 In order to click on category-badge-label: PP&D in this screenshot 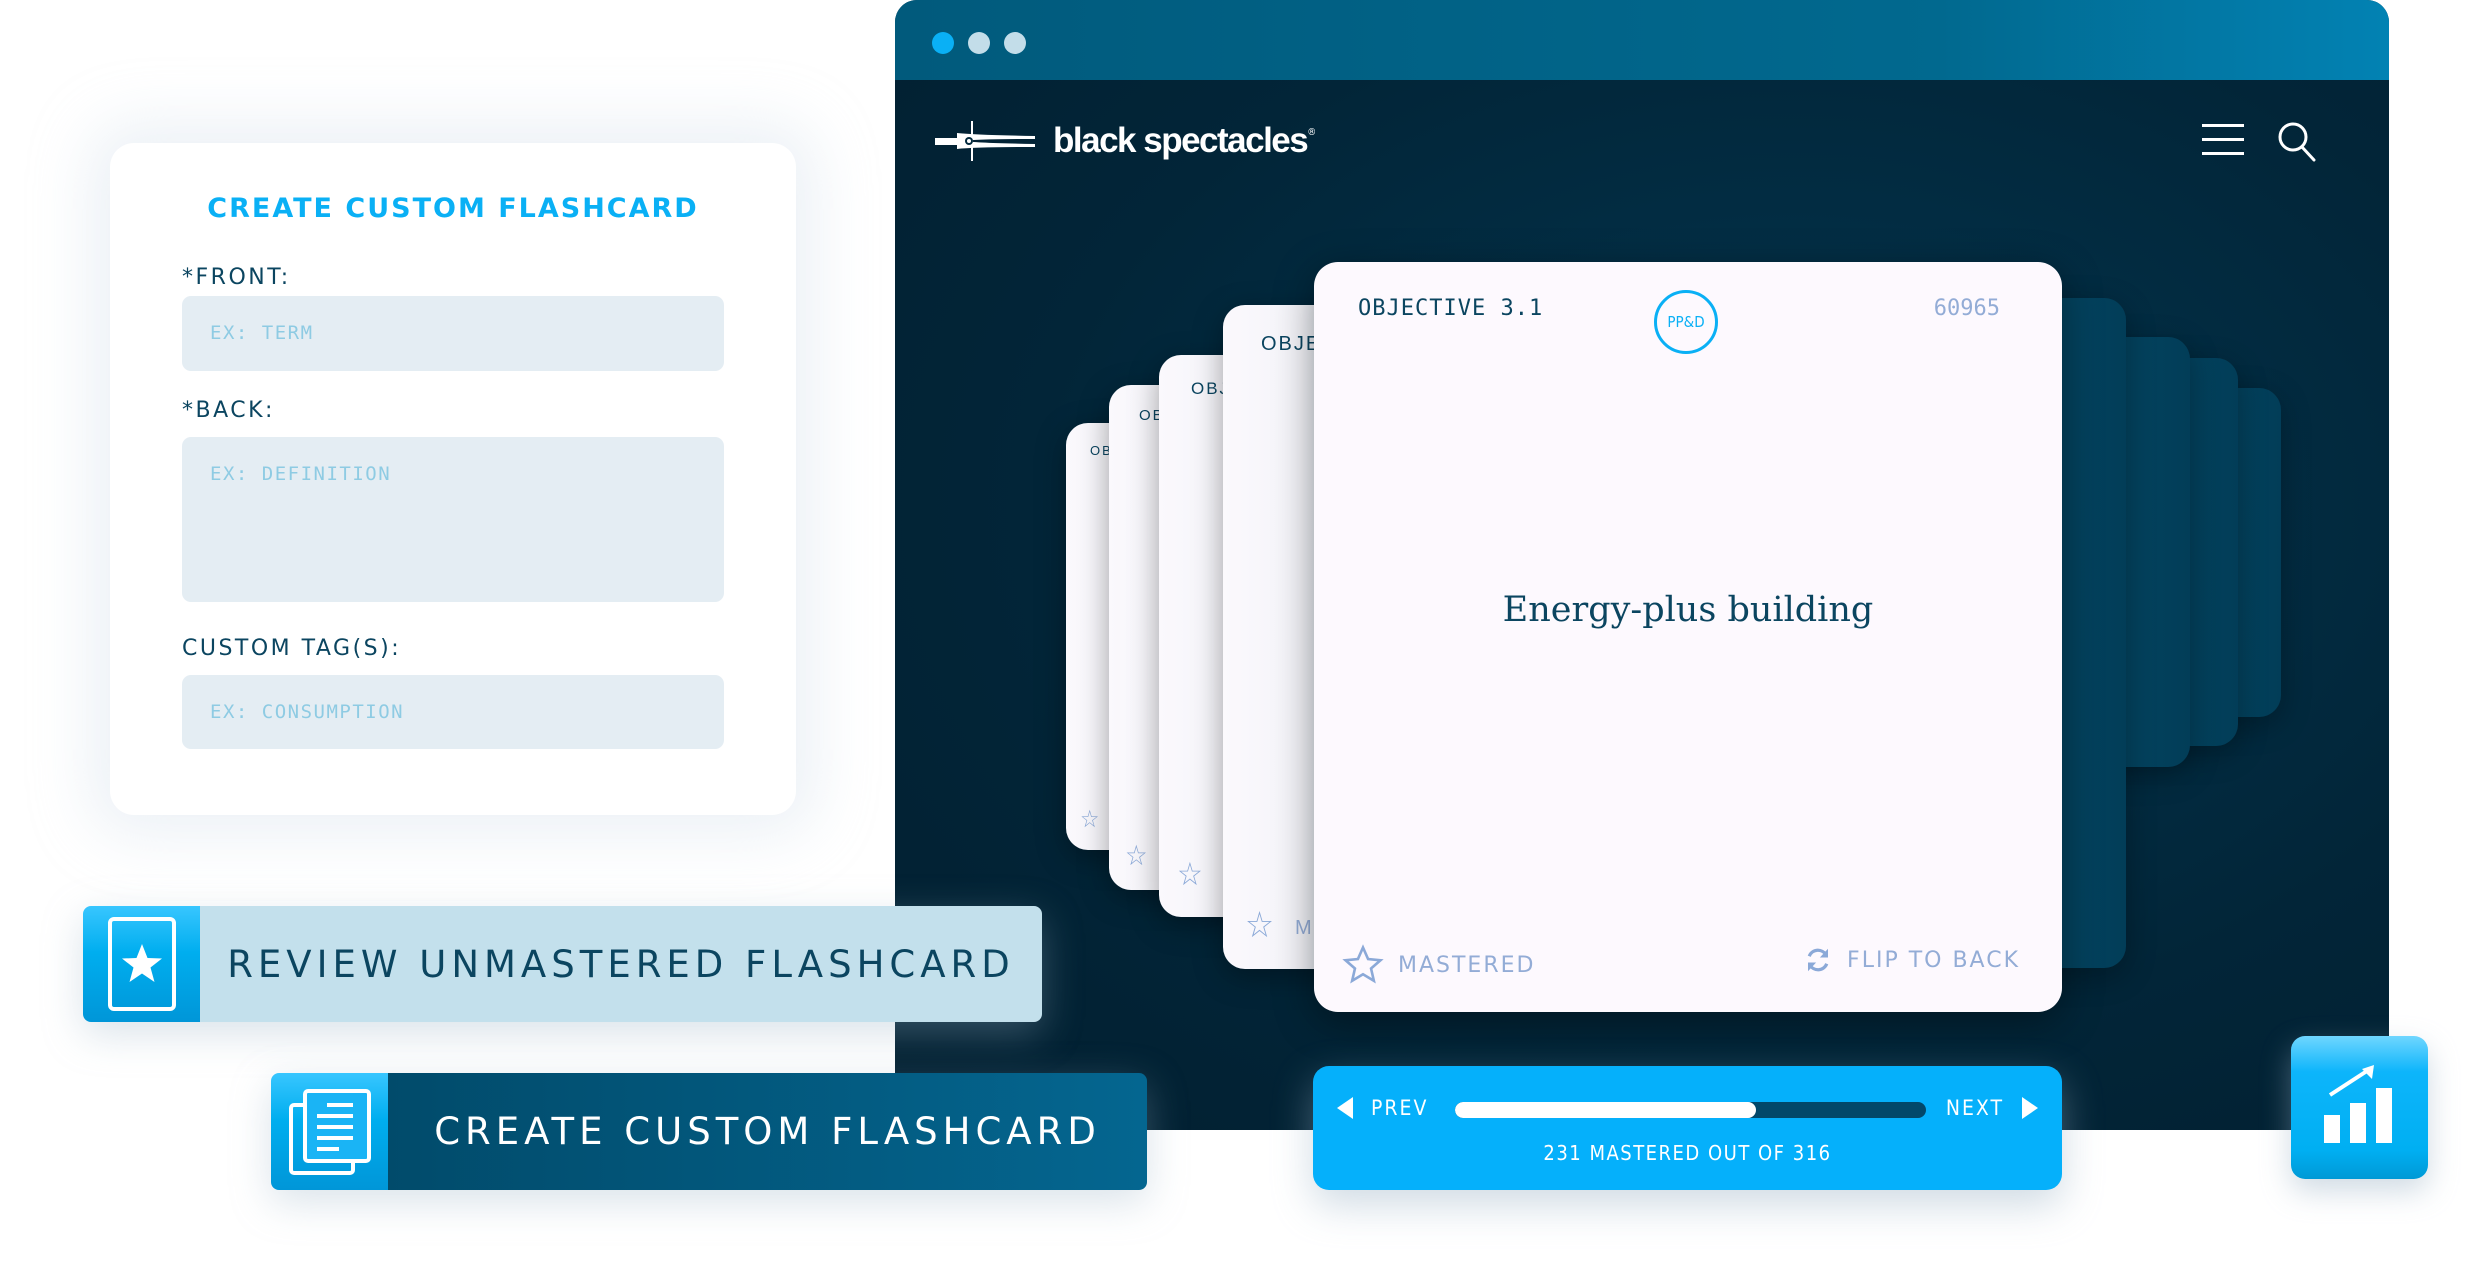, I will do `click(1686, 322)`.